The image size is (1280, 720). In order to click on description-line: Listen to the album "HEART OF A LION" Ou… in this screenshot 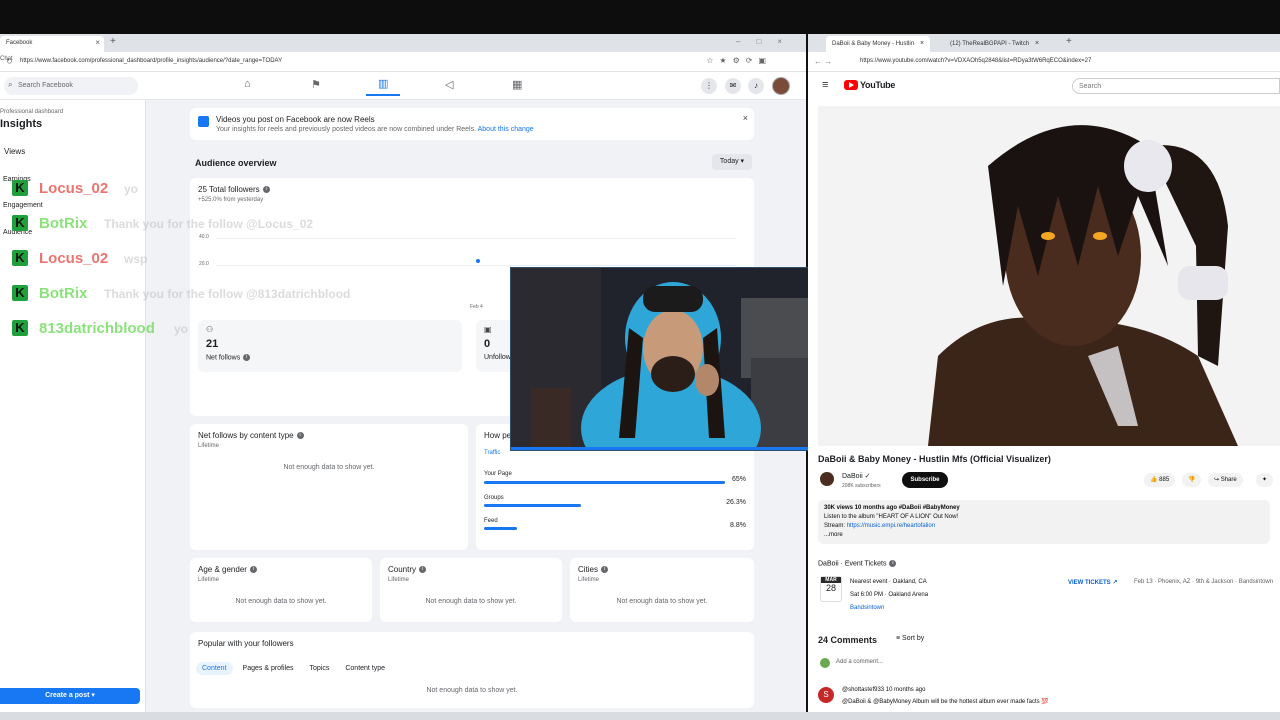, I will do `click(891, 517)`.